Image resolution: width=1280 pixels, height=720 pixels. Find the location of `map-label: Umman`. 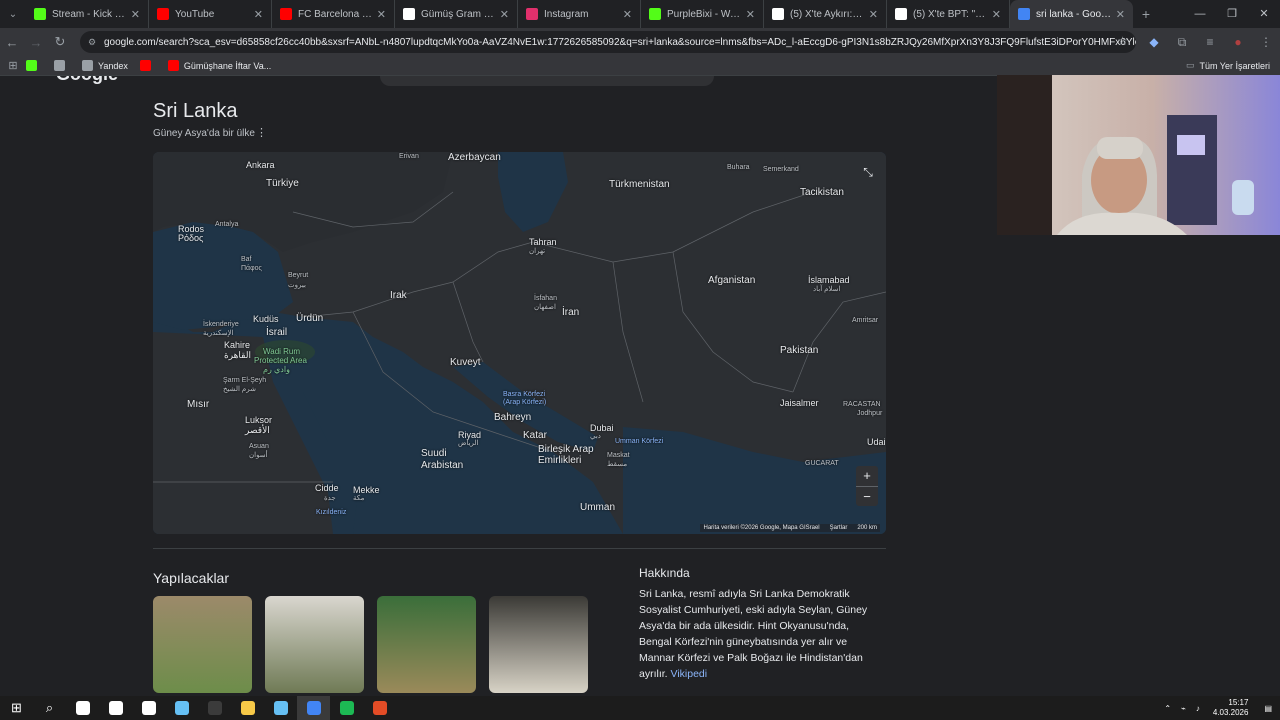

map-label: Umman is located at coordinates (597, 507).